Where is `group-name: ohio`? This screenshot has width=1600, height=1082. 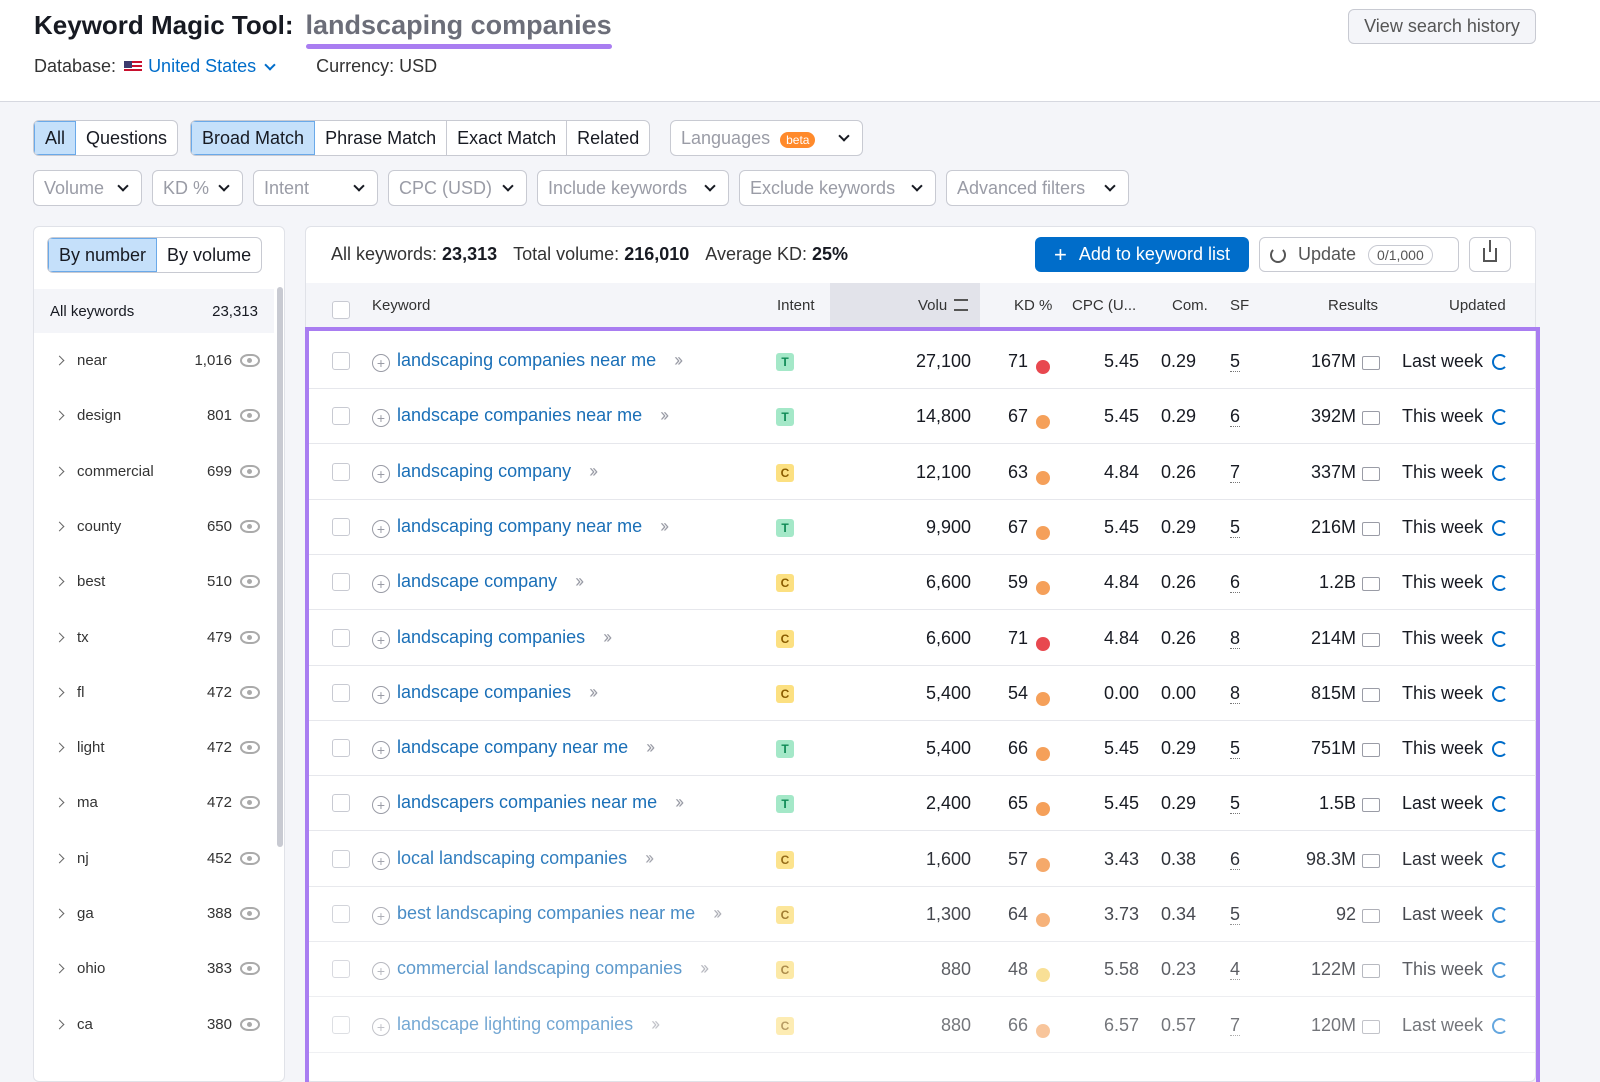 group-name: ohio is located at coordinates (91, 969).